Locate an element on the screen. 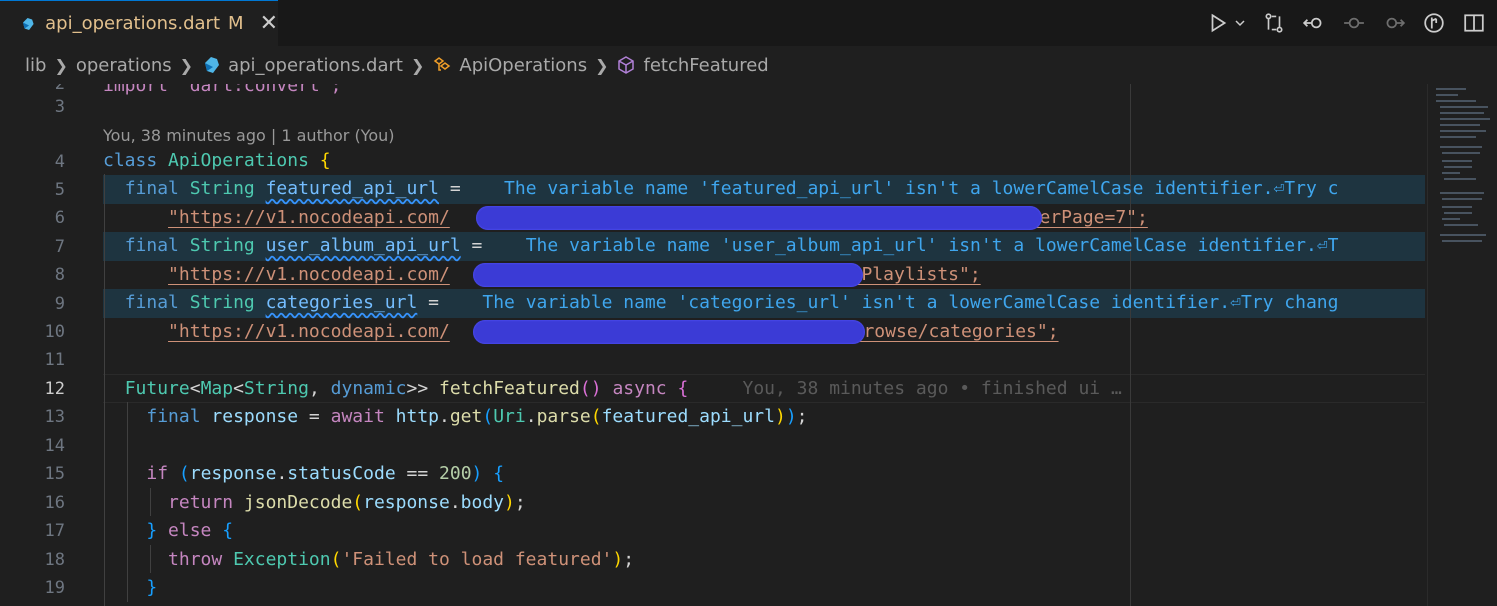  editor-ruler is located at coordinates (1130, 345).